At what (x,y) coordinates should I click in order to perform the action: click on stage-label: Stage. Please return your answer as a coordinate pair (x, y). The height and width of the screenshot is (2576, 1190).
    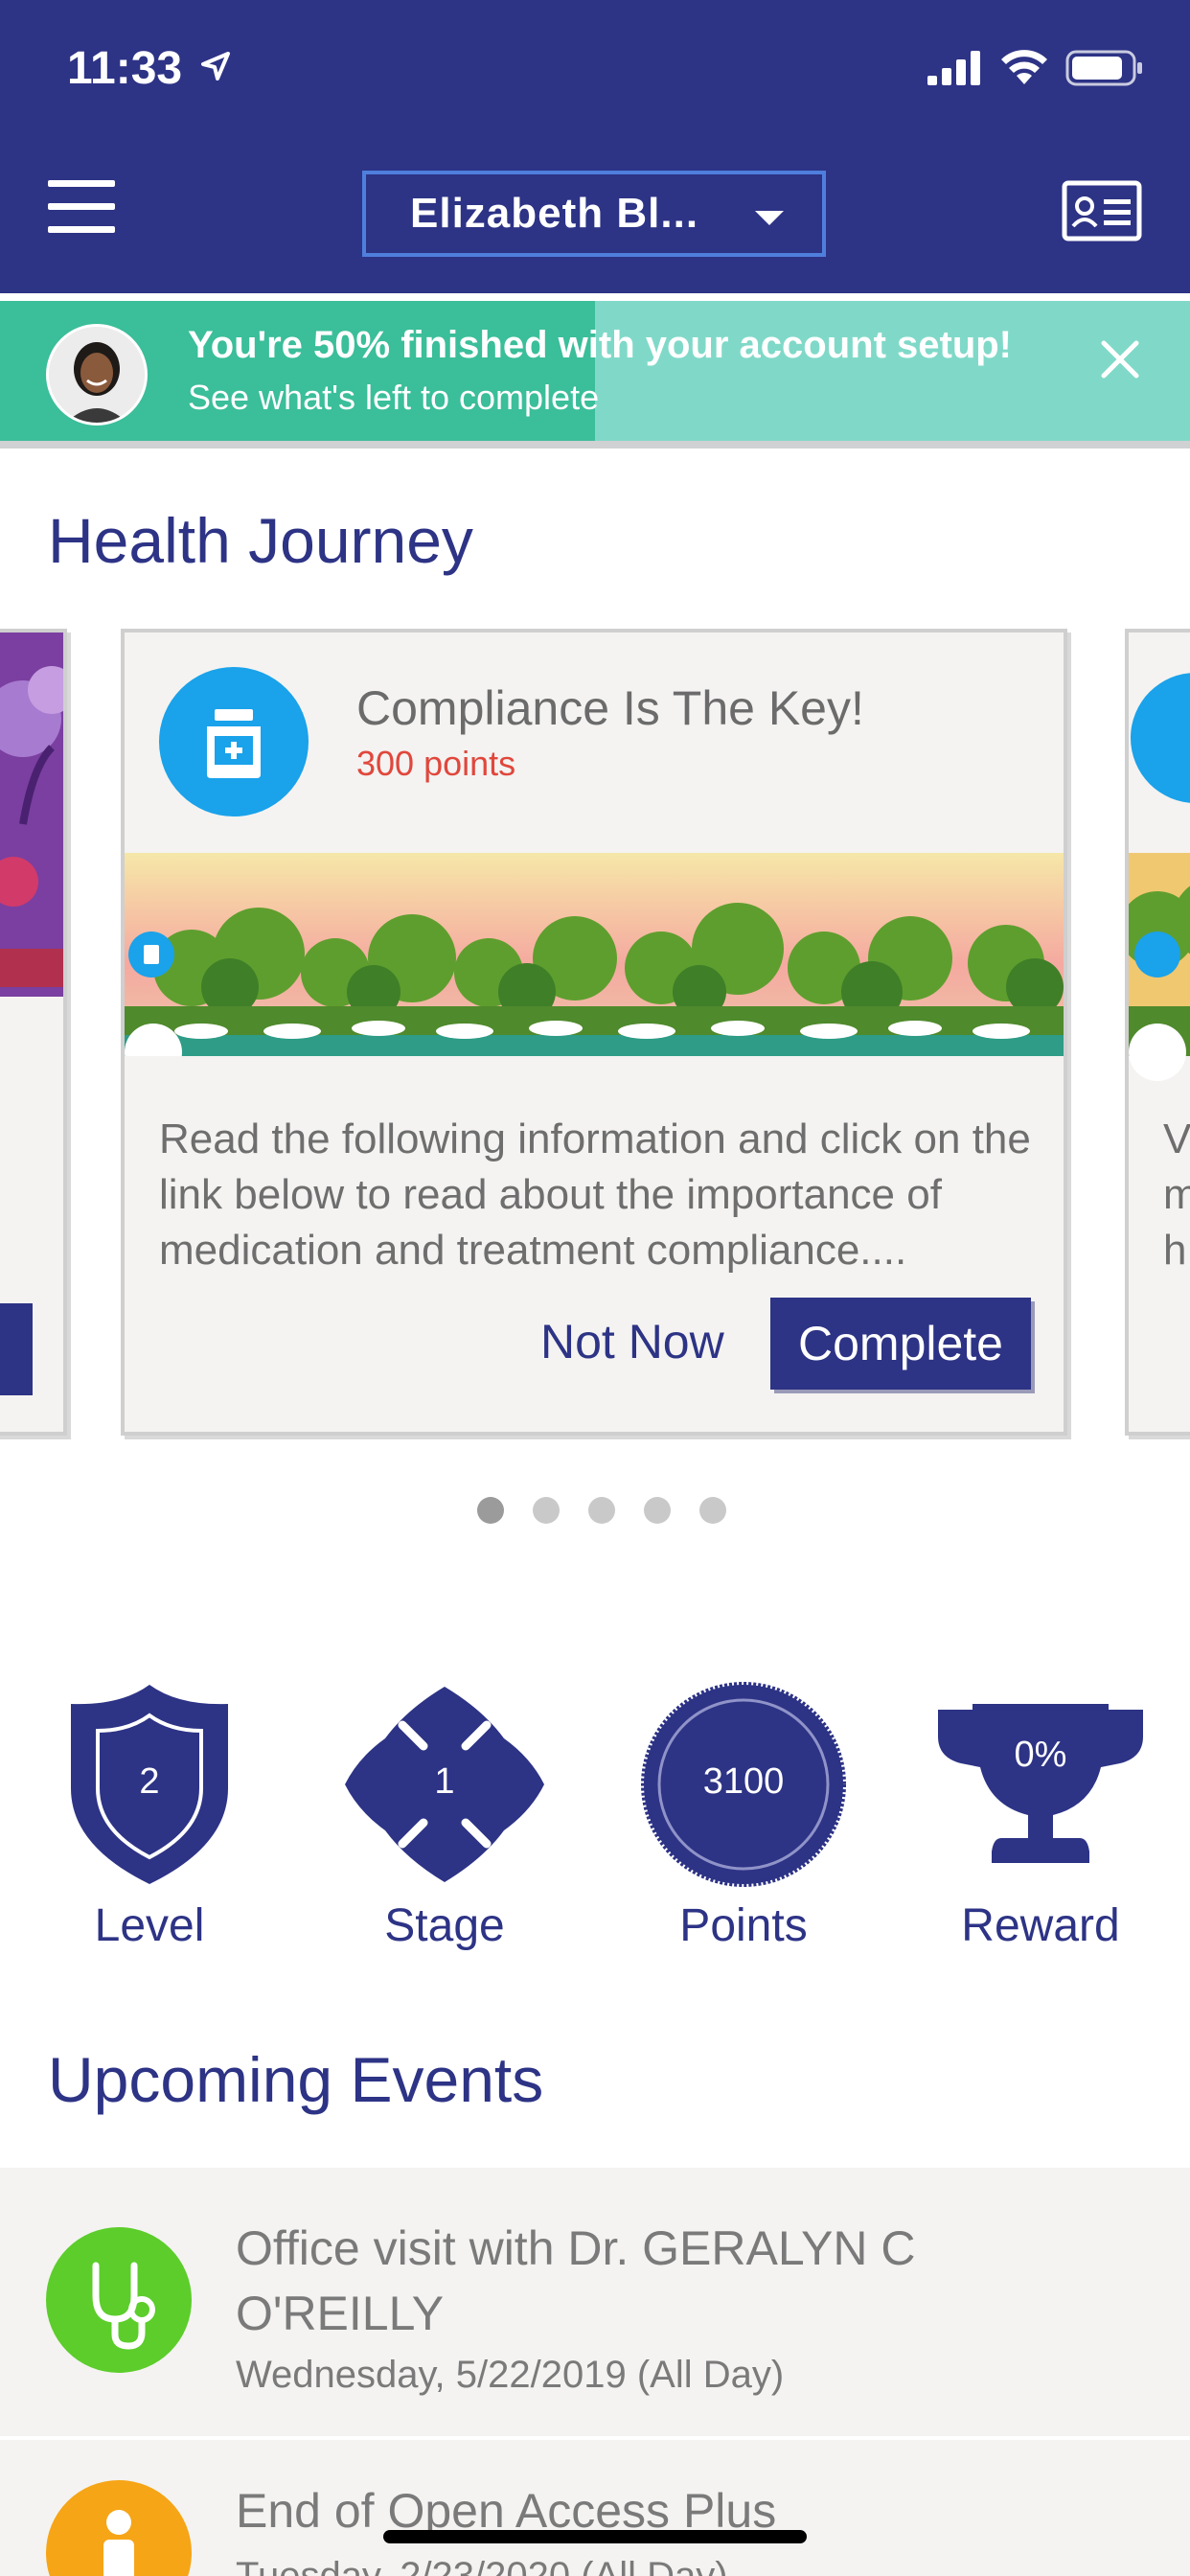
    Looking at the image, I should click on (445, 1925).